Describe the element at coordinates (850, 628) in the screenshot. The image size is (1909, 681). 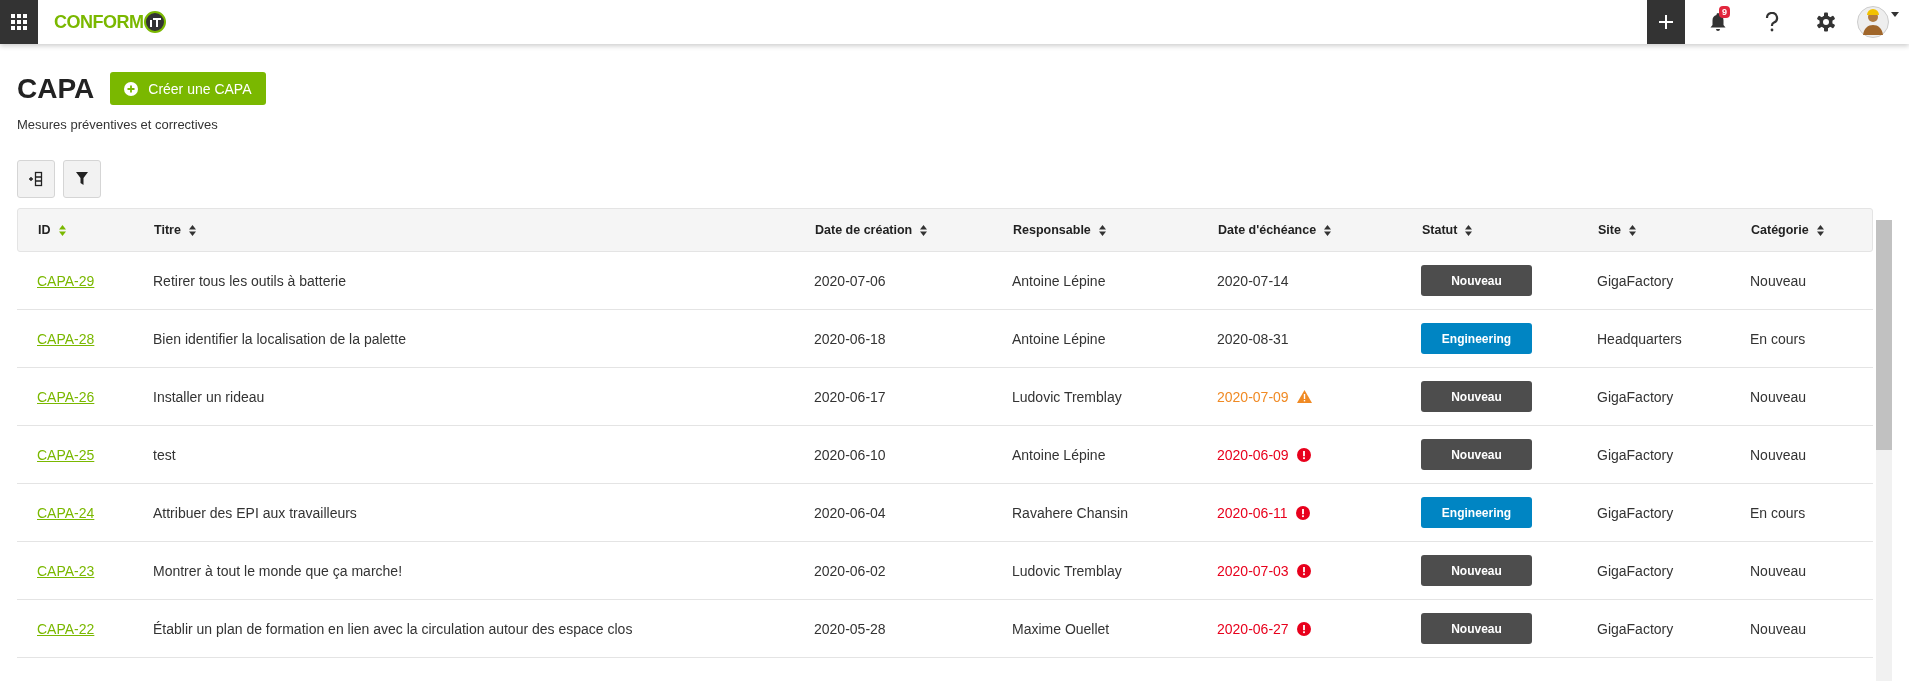
I see `table-cell: 2020-05-28` at that location.